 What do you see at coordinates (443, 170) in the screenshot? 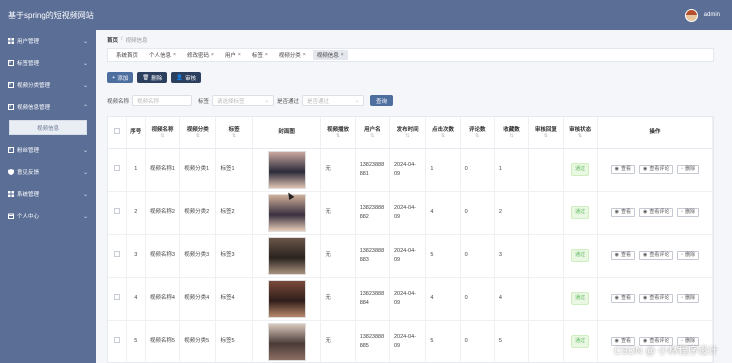
I see `cell-clicks: 1` at bounding box center [443, 170].